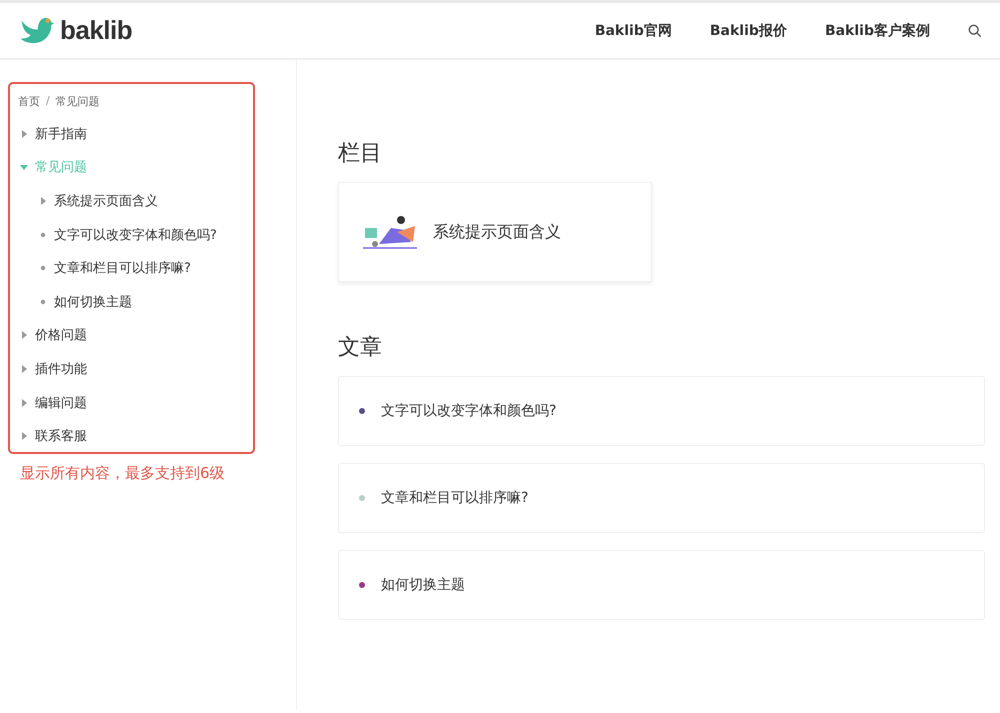  What do you see at coordinates (360, 154) in the screenshot?
I see `section-heading: 栏目` at bounding box center [360, 154].